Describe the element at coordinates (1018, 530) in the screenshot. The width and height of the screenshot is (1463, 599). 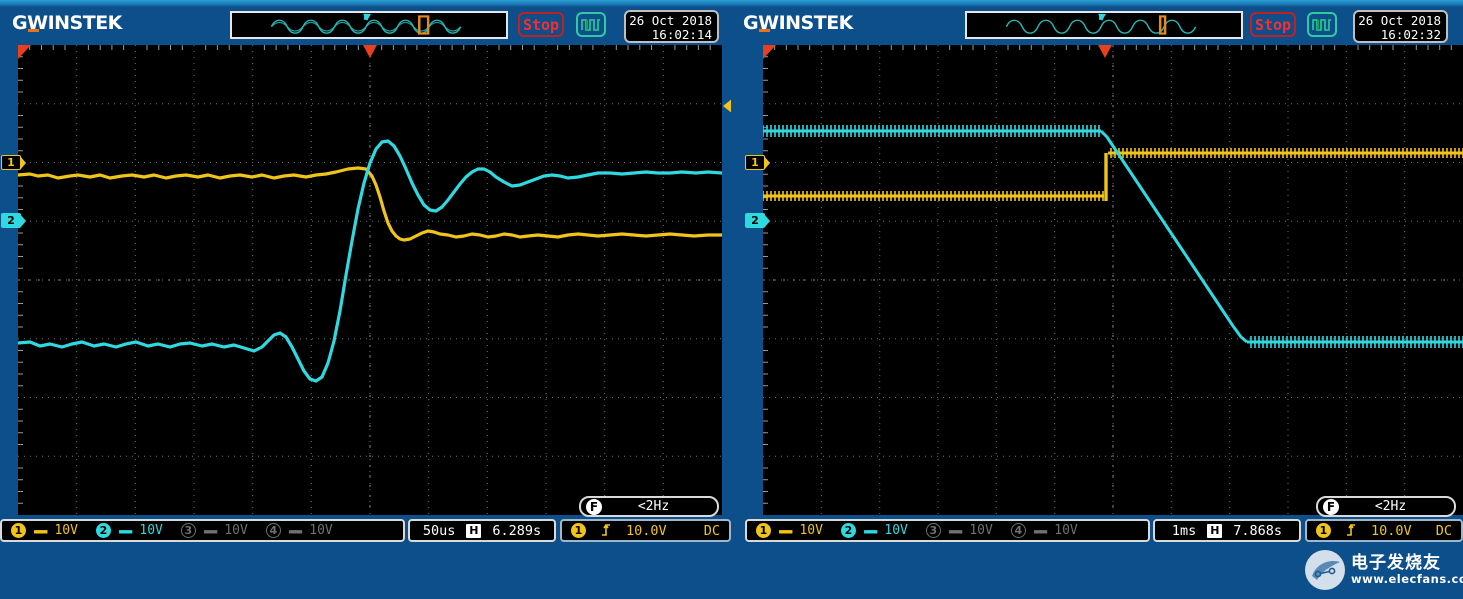
I see `channel-4-icon-right: 4` at that location.